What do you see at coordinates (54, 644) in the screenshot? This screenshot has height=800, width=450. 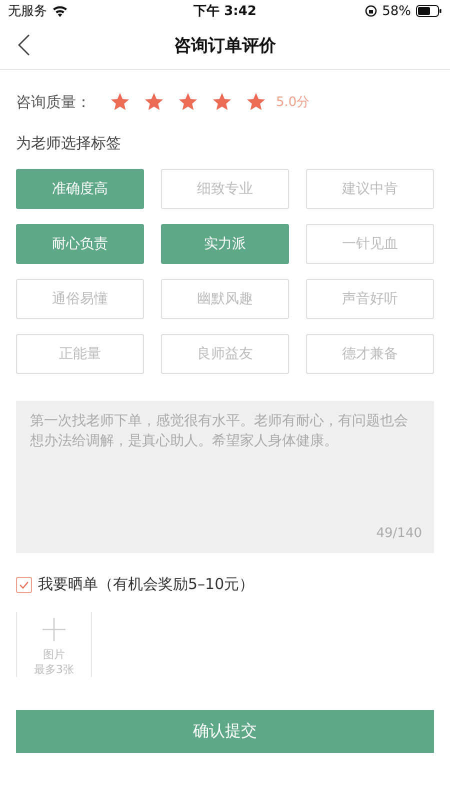 I see `photo-upload-button: 图片 最多3张` at bounding box center [54, 644].